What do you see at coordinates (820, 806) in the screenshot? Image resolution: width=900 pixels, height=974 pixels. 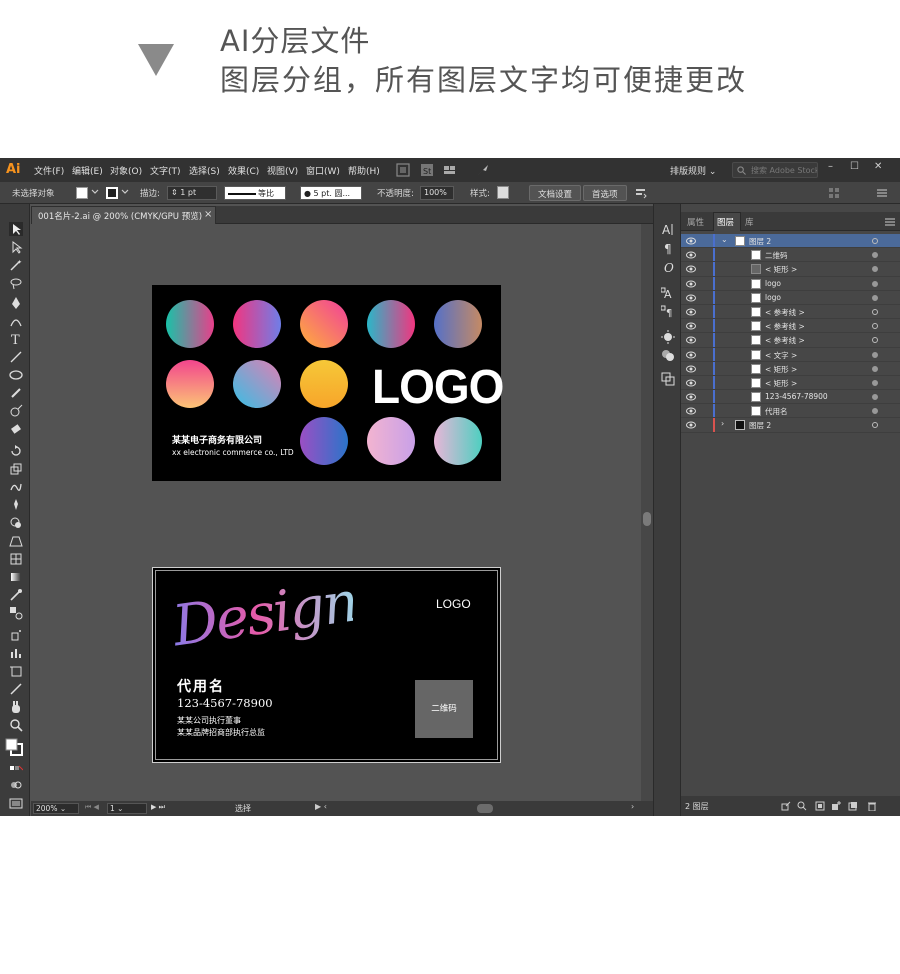 I see `clipping-mask-icon` at bounding box center [820, 806].